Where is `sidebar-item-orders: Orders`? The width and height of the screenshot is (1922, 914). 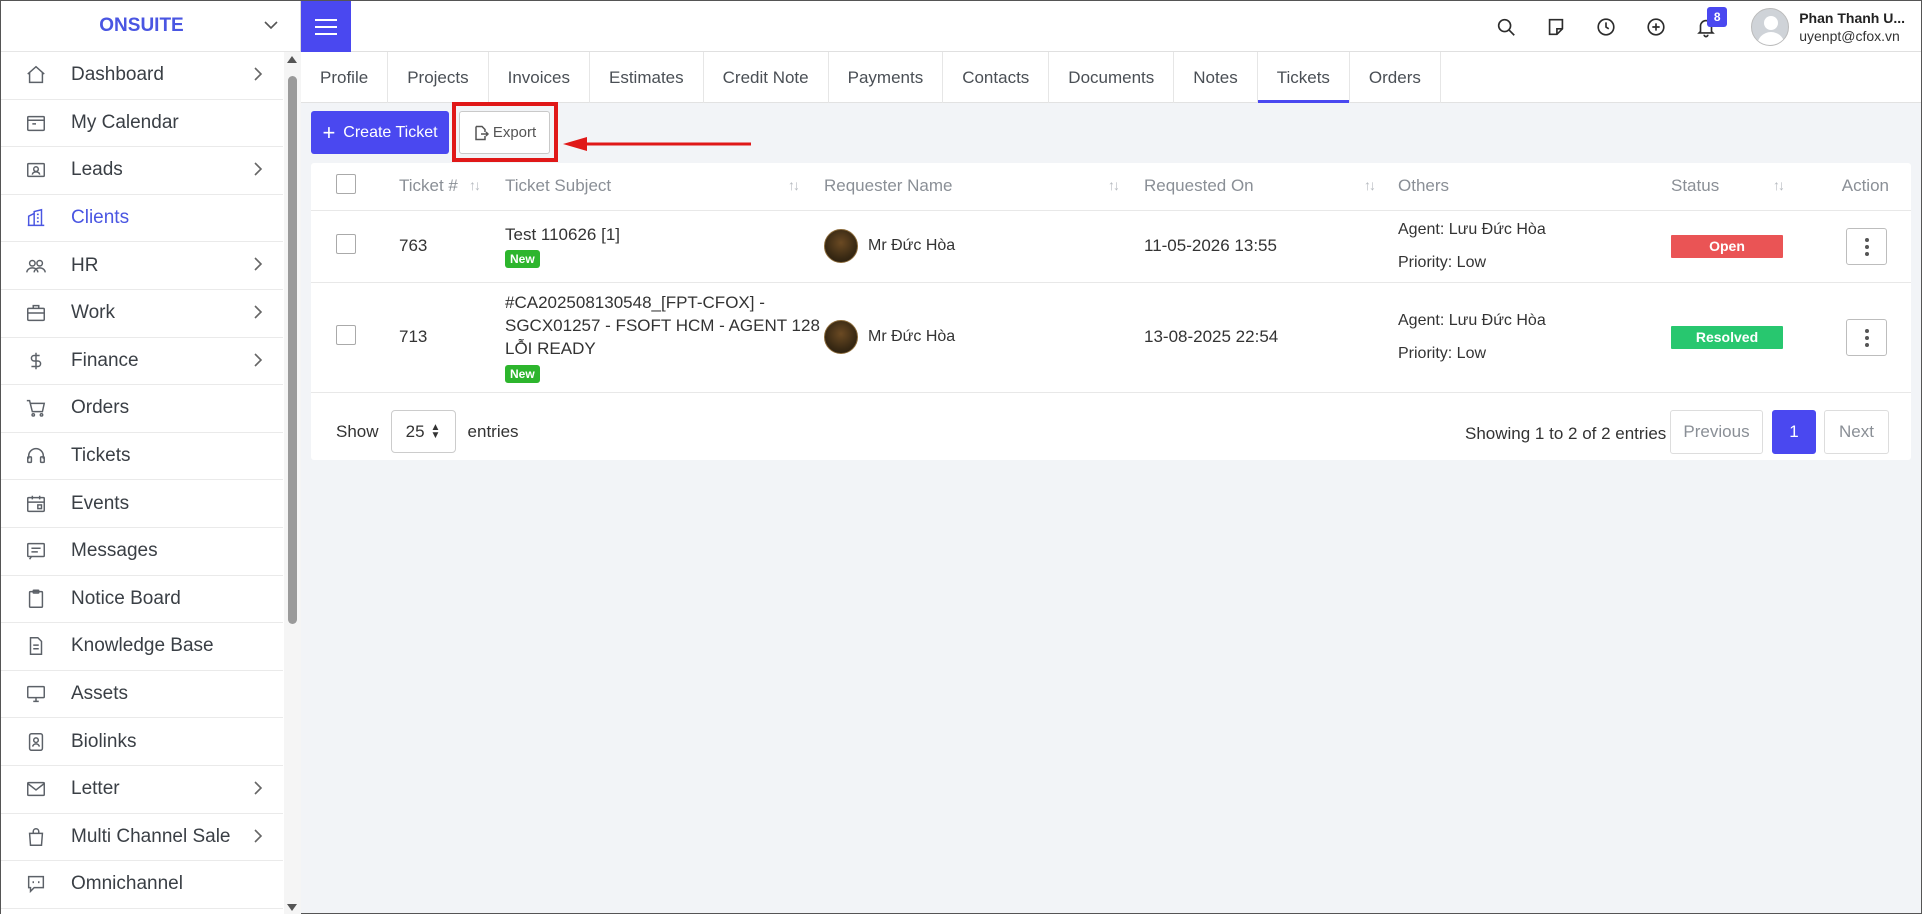 sidebar-item-orders: Orders is located at coordinates (142, 409).